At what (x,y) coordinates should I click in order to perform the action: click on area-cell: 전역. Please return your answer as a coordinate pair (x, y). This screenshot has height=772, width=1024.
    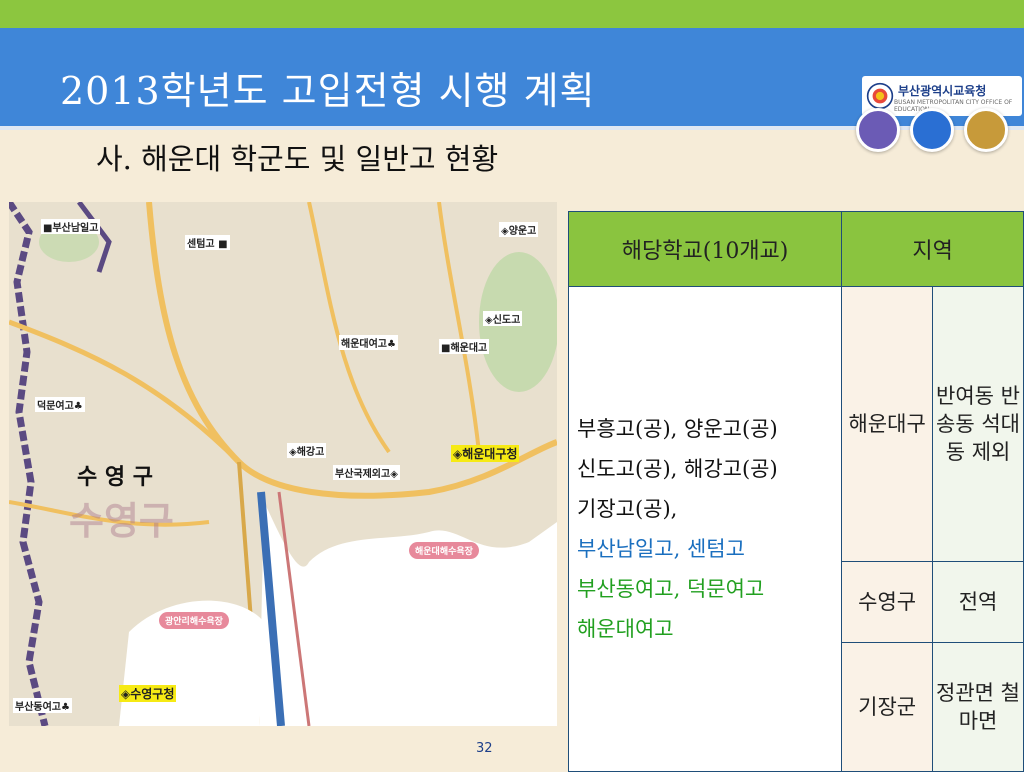
    Looking at the image, I should click on (978, 602).